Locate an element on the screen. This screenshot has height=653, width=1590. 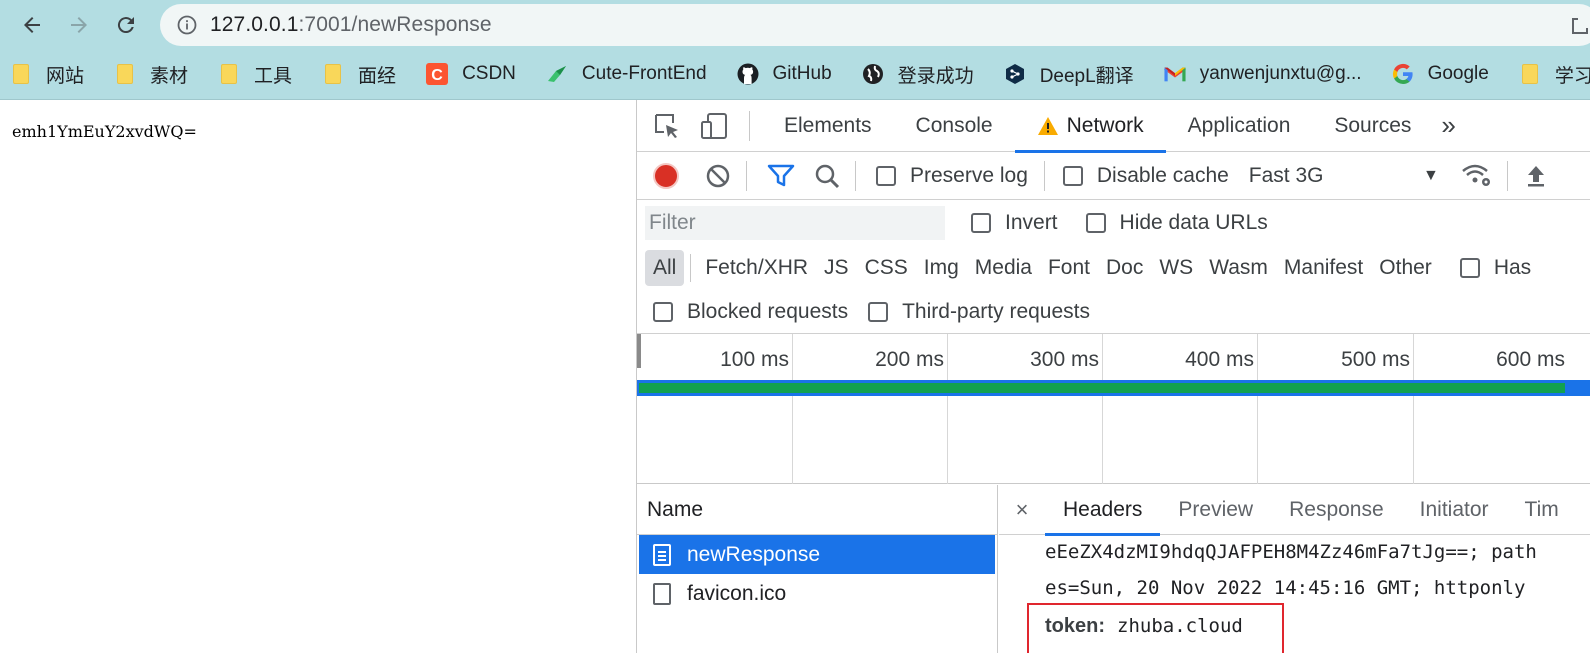
url-text: 127.0.0.1:7001/newResponse is located at coordinates (351, 25).